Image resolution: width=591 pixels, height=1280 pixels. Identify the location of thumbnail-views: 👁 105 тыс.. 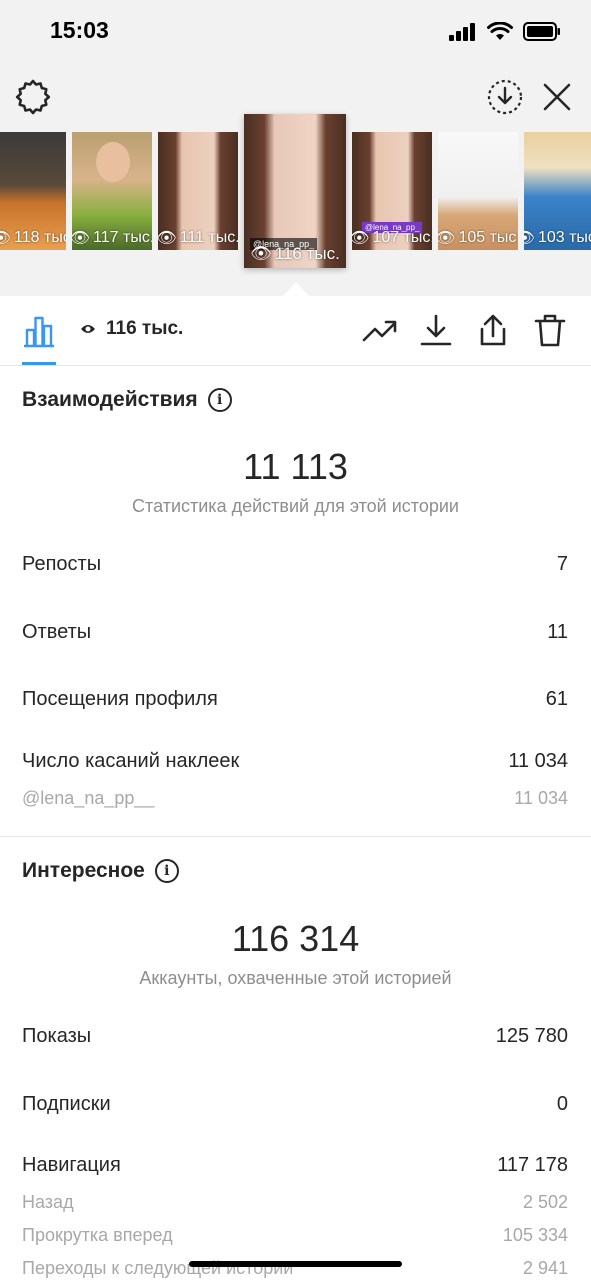
(478, 238).